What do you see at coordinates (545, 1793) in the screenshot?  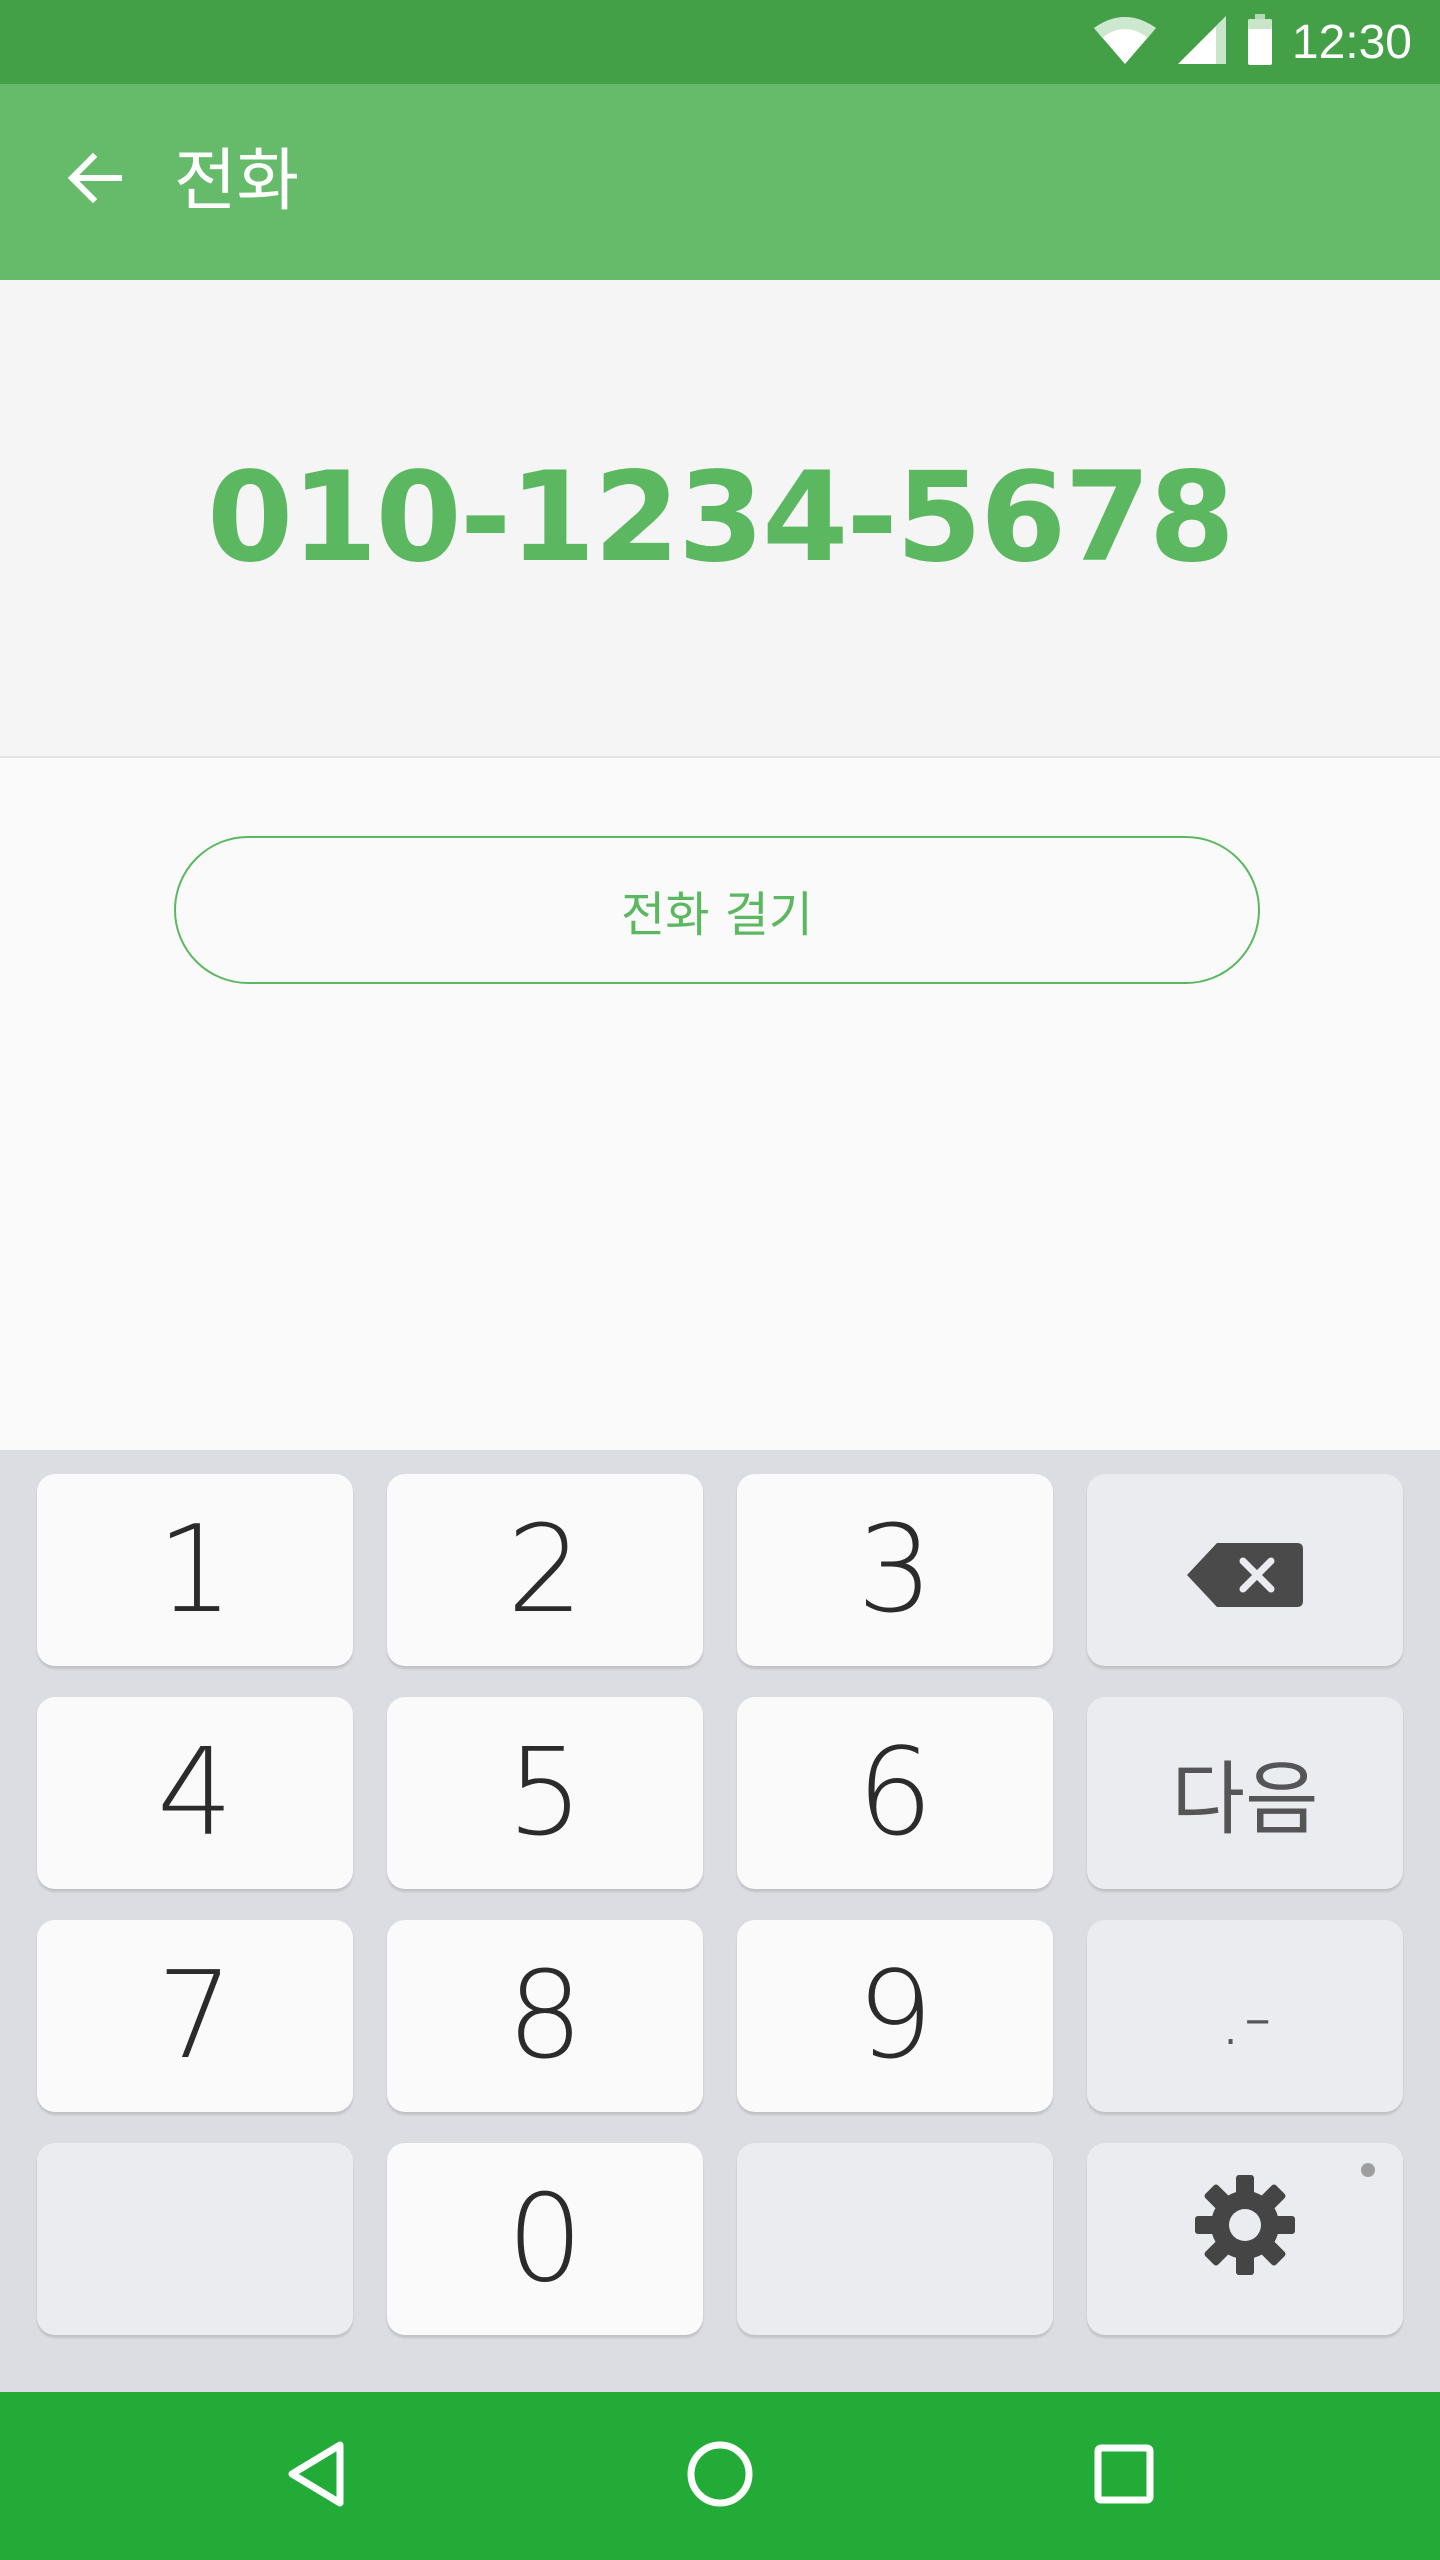 I see `key-5: 5` at bounding box center [545, 1793].